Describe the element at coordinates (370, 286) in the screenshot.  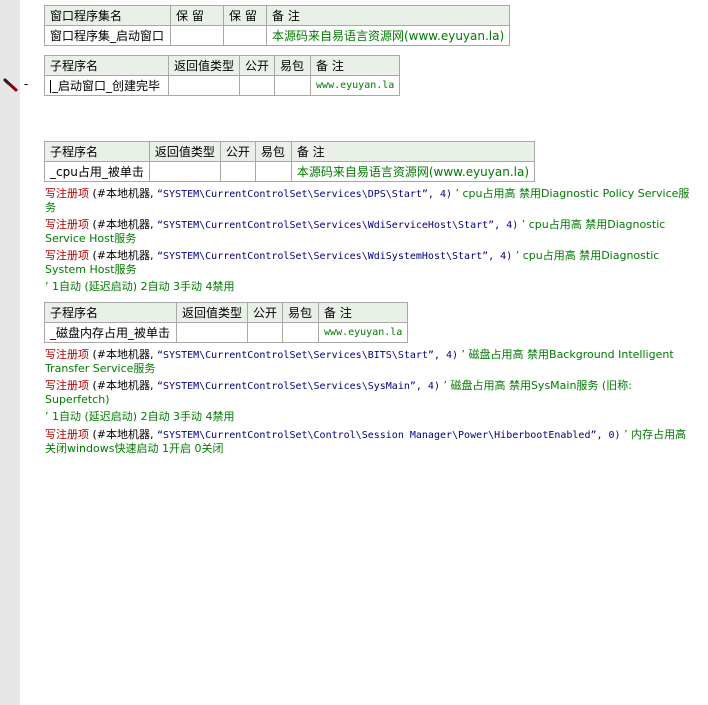
I see `code-comment-start-types-1: ’ 1自动 (延迟启动) 2自动 3手动 4禁用` at that location.